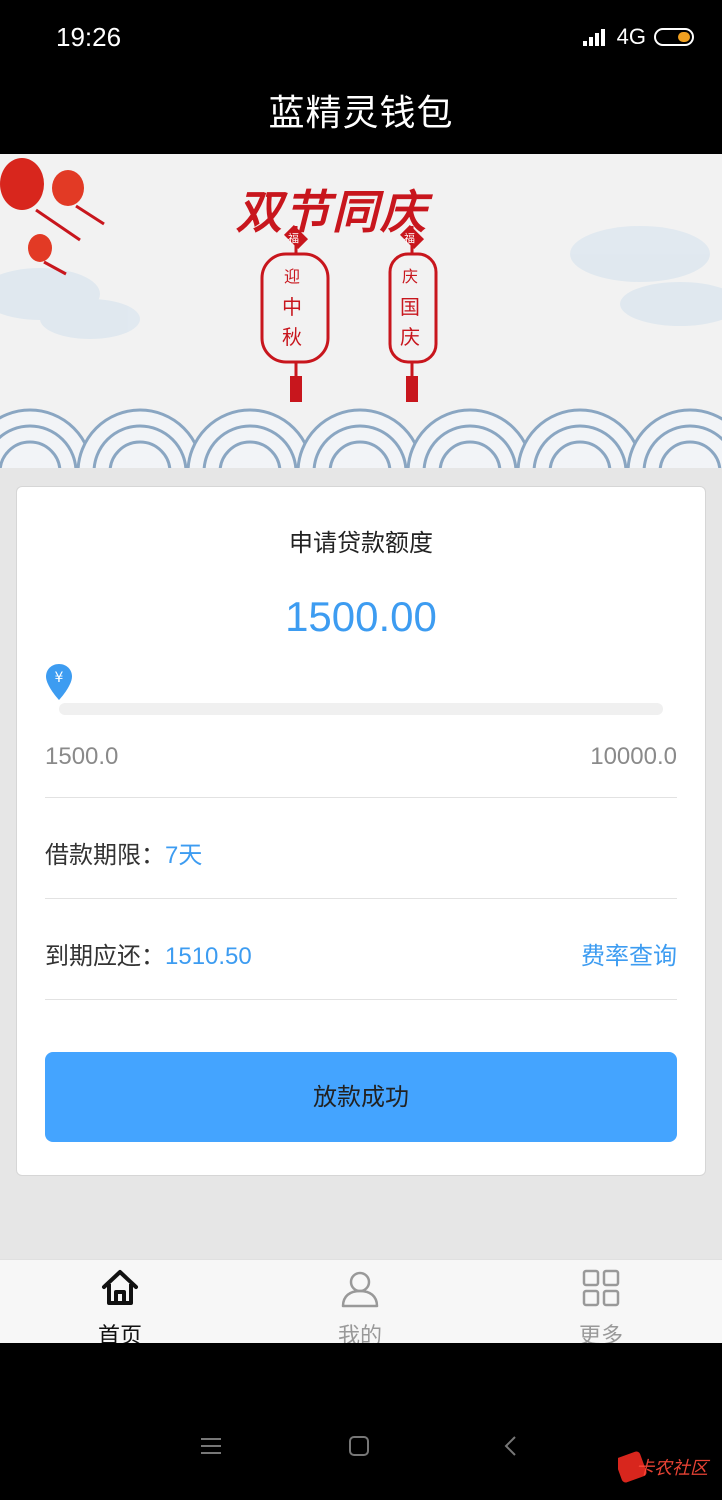  What do you see at coordinates (601, 1288) in the screenshot?
I see `grid-icon` at bounding box center [601, 1288].